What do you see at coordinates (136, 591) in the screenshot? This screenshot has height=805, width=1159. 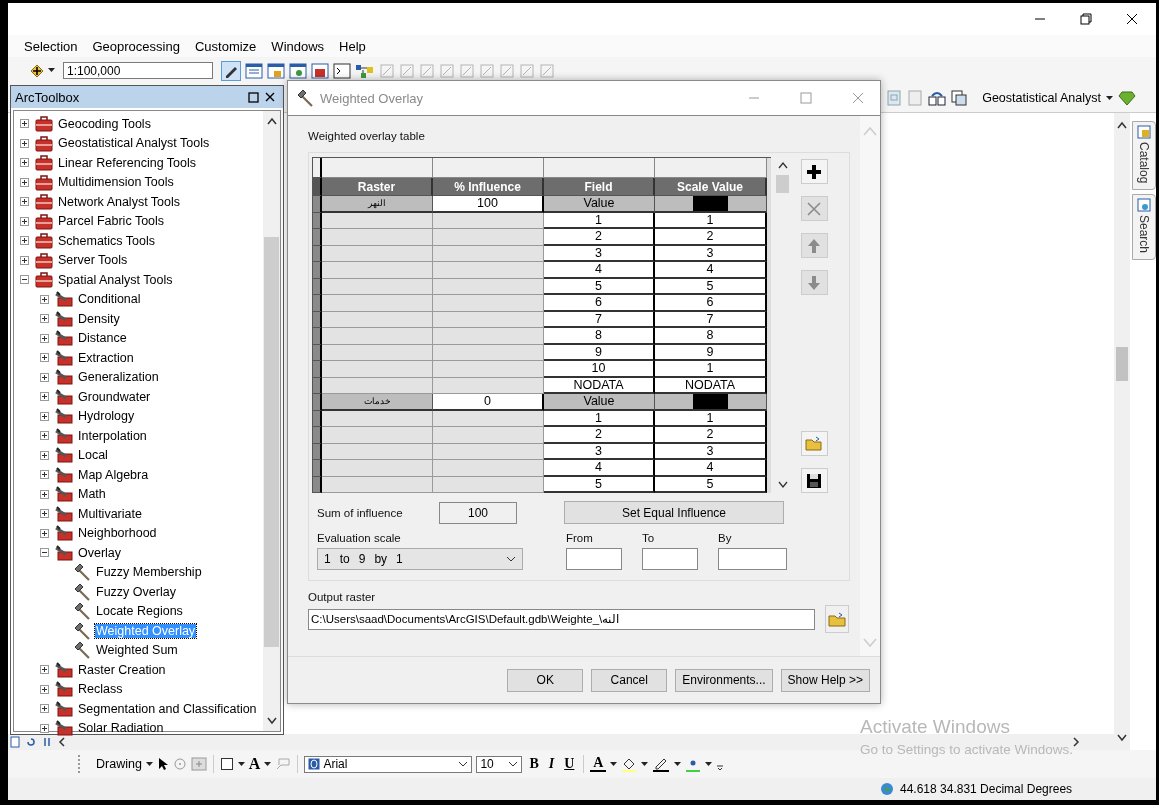 I see `tree-item: Fuzzy Overlay` at bounding box center [136, 591].